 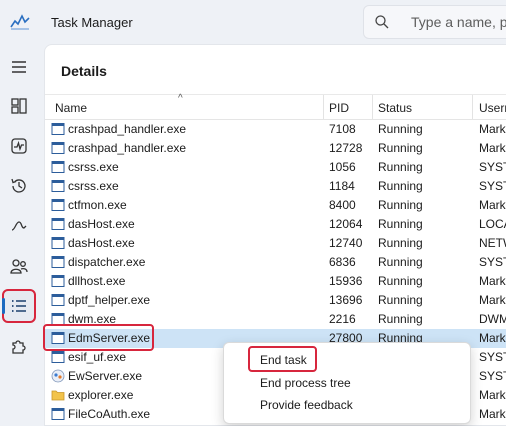 I want to click on nav-services, so click(x=19, y=346).